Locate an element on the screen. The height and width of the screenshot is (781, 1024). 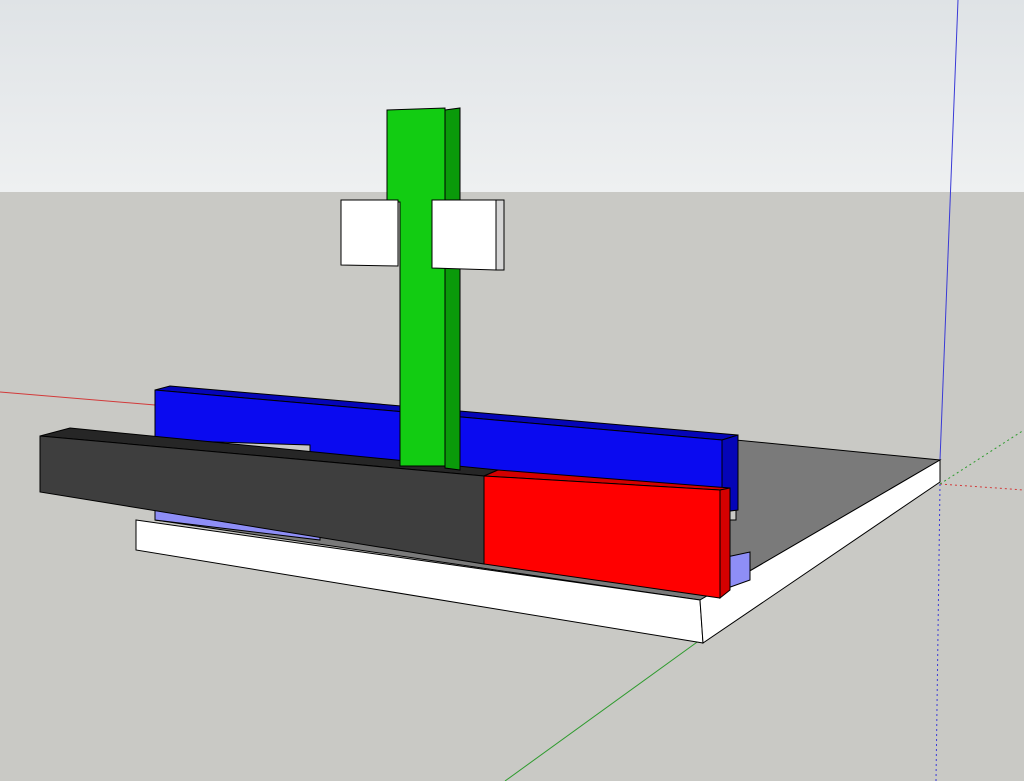
green-post-side is located at coordinates (452, 289).